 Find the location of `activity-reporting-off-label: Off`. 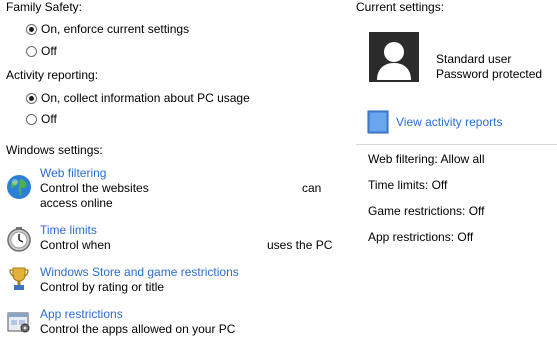

activity-reporting-off-label: Off is located at coordinates (49, 119).